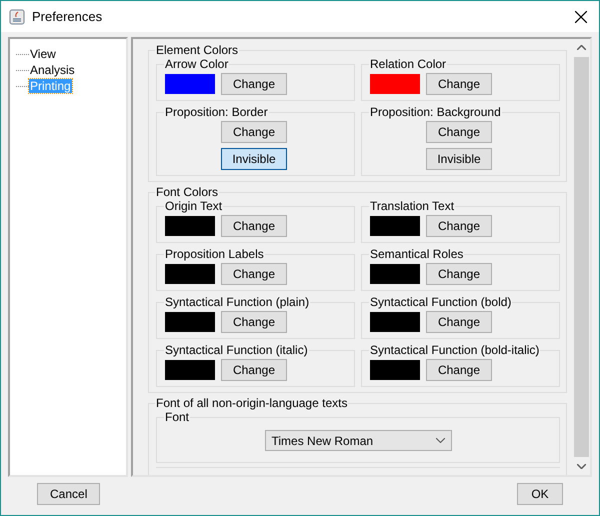 The height and width of the screenshot is (516, 600). I want to click on dialog-button: OK, so click(540, 494).